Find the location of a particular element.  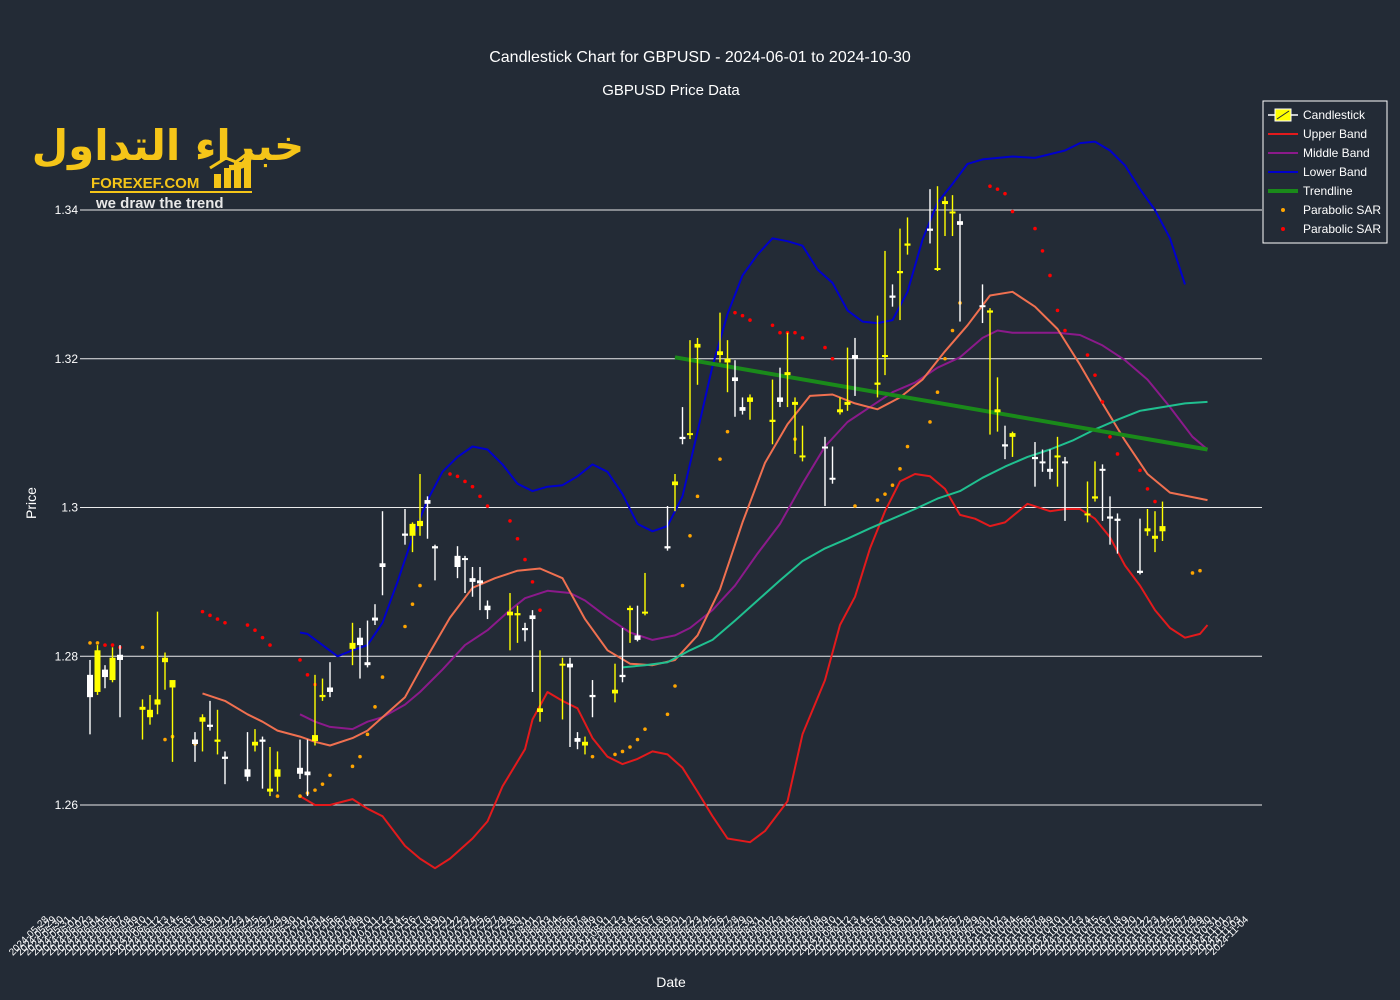

legend-marker is located at coordinates (1283, 229).